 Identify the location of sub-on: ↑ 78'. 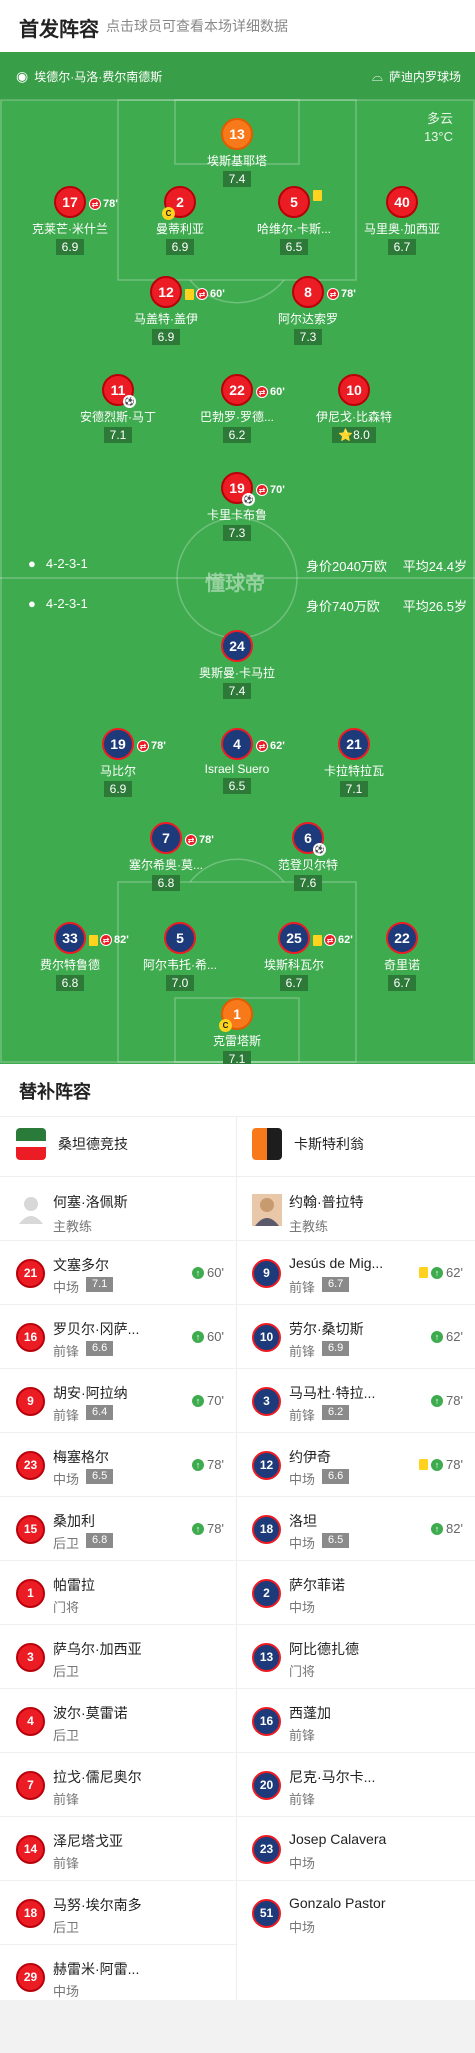
(208, 1528).